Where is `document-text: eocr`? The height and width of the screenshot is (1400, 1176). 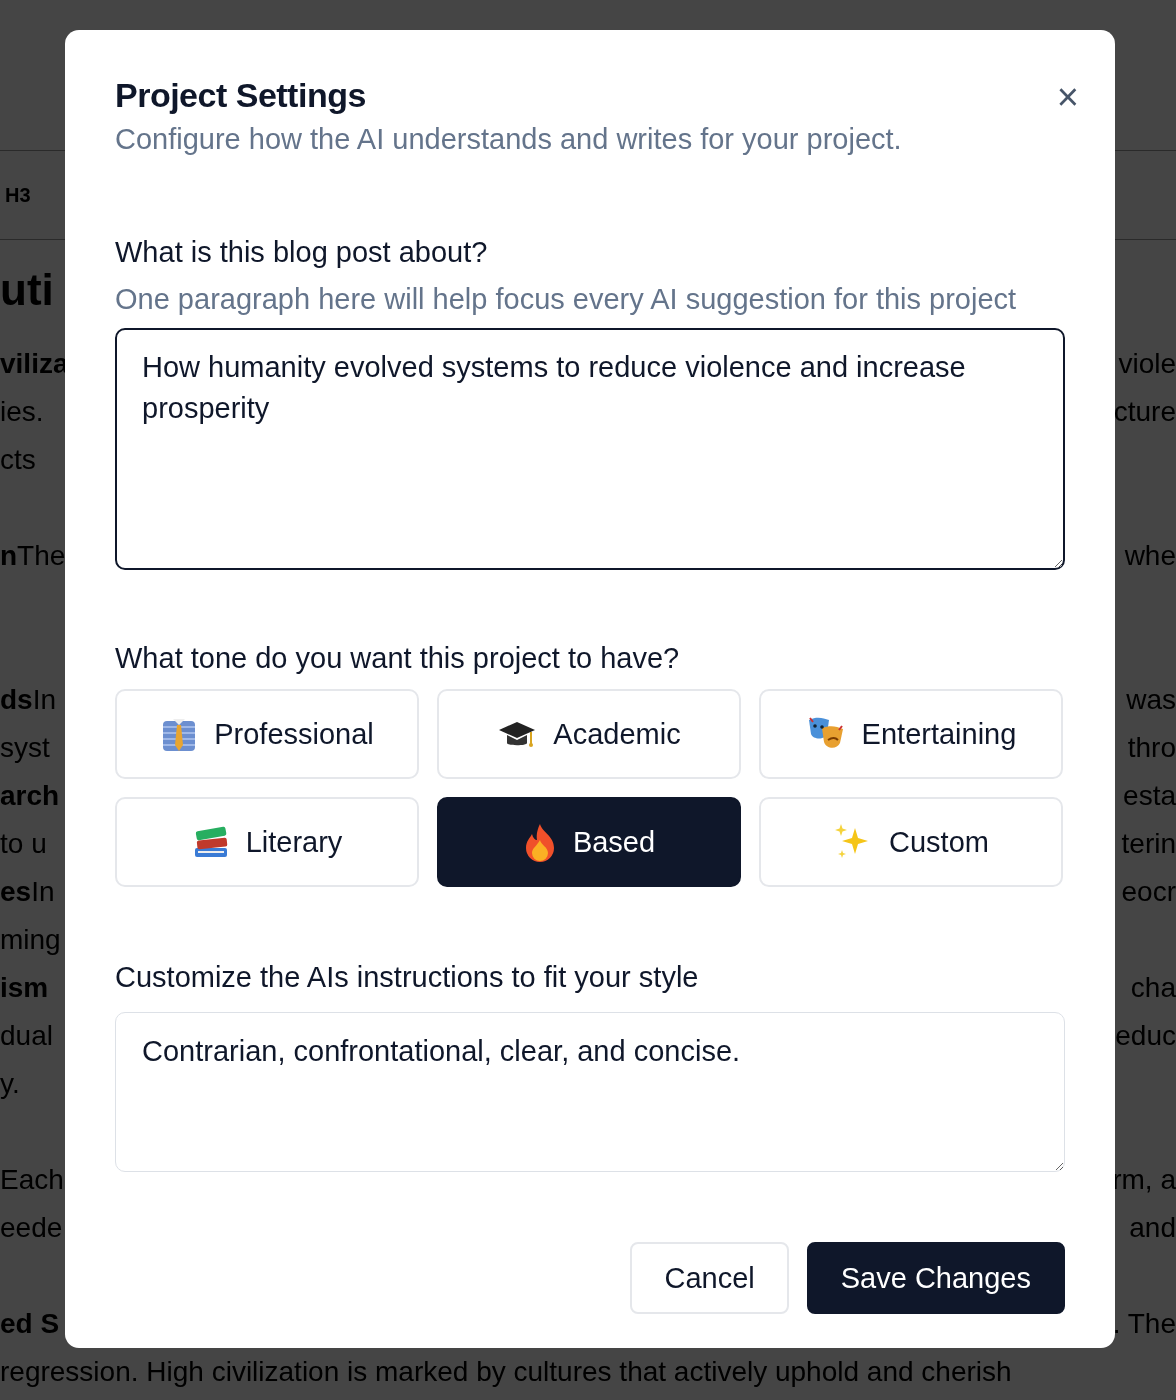 document-text: eocr is located at coordinates (1148, 892).